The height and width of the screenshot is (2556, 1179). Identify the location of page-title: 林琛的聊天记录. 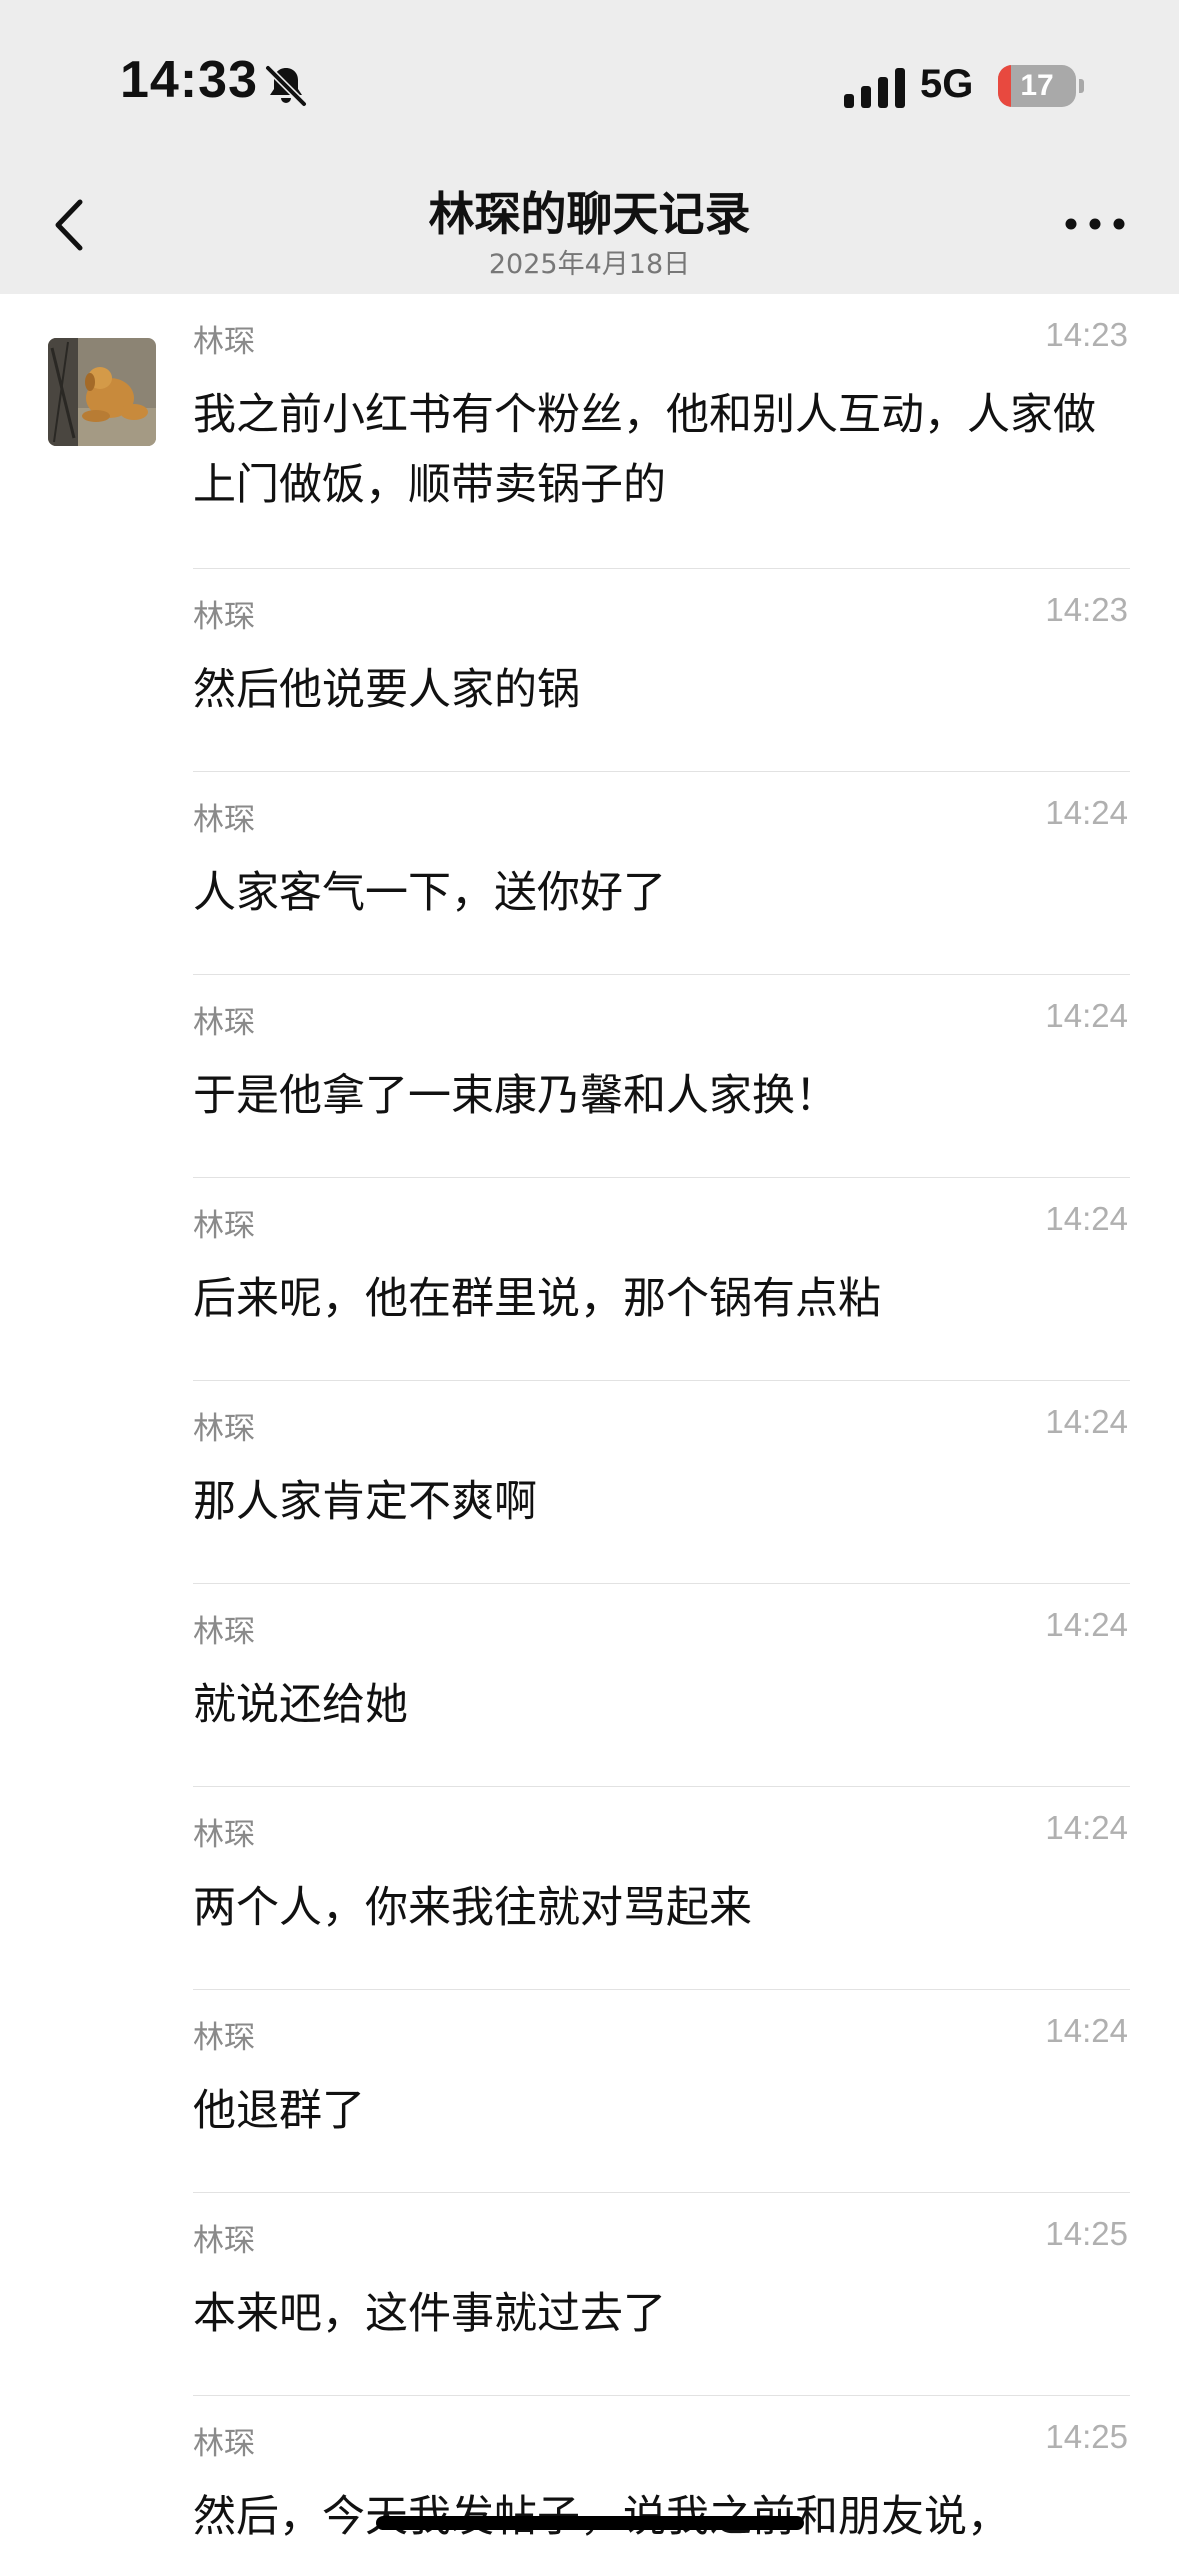
(589, 214).